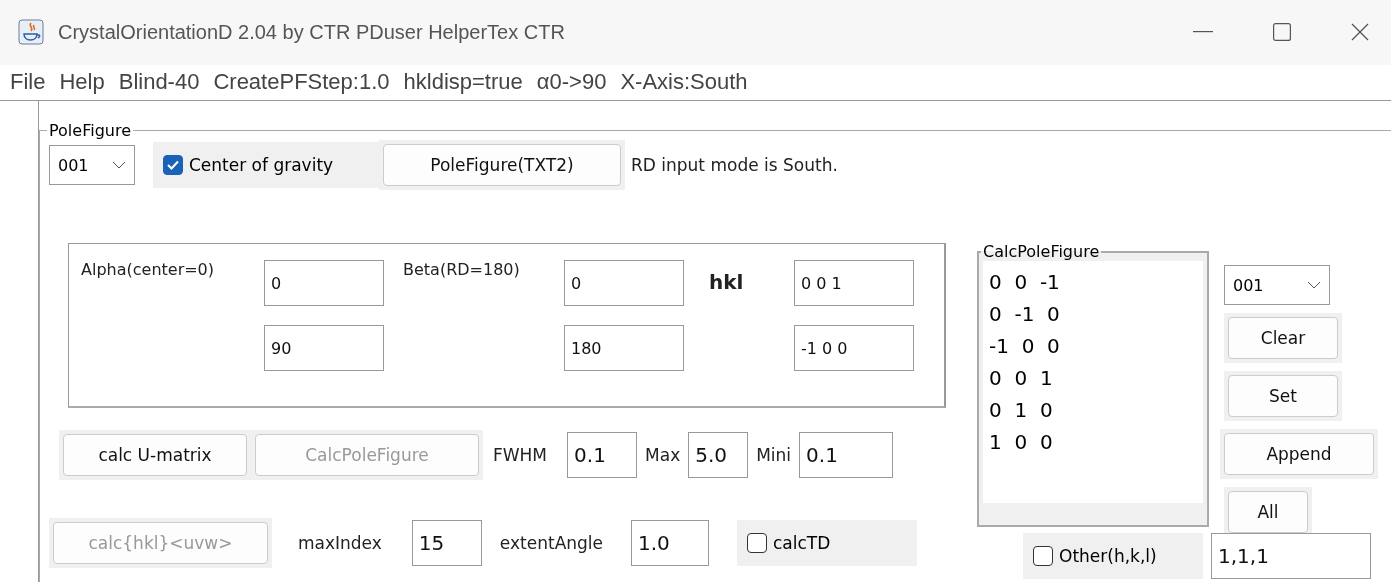 Image resolution: width=1391 pixels, height=582 pixels. I want to click on menu-item: File, so click(28, 82).